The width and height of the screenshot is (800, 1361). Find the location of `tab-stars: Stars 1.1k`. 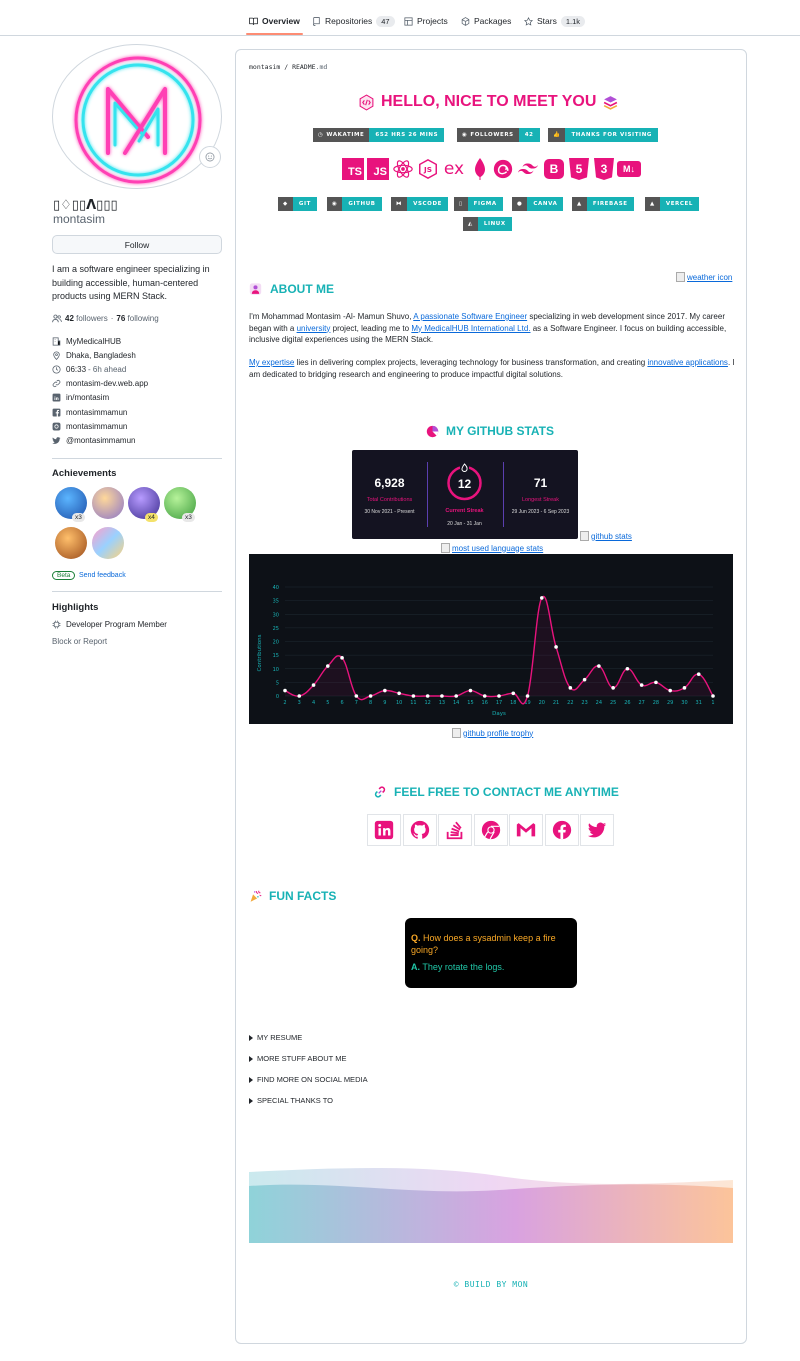

tab-stars: Stars 1.1k is located at coordinates (555, 21).